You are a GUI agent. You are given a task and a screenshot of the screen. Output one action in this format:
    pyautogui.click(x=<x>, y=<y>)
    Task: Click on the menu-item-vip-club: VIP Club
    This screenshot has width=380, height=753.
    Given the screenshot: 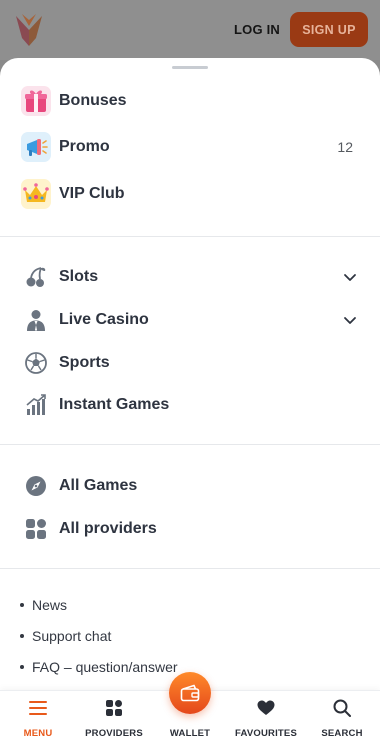 What is the action you would take?
    pyautogui.click(x=190, y=194)
    